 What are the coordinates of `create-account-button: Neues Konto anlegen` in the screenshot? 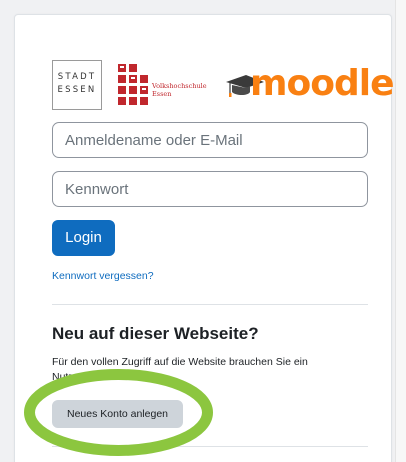 It's located at (117, 414).